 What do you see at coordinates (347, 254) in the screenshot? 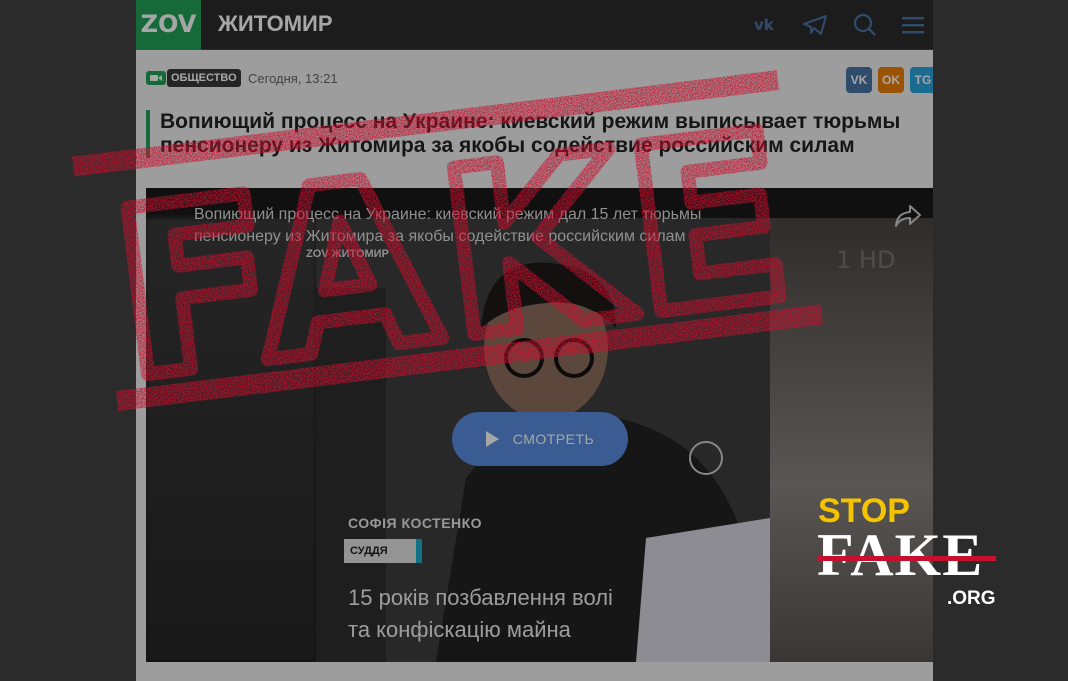
I see `video-channel: ZOV ЖИТОМИР` at bounding box center [347, 254].